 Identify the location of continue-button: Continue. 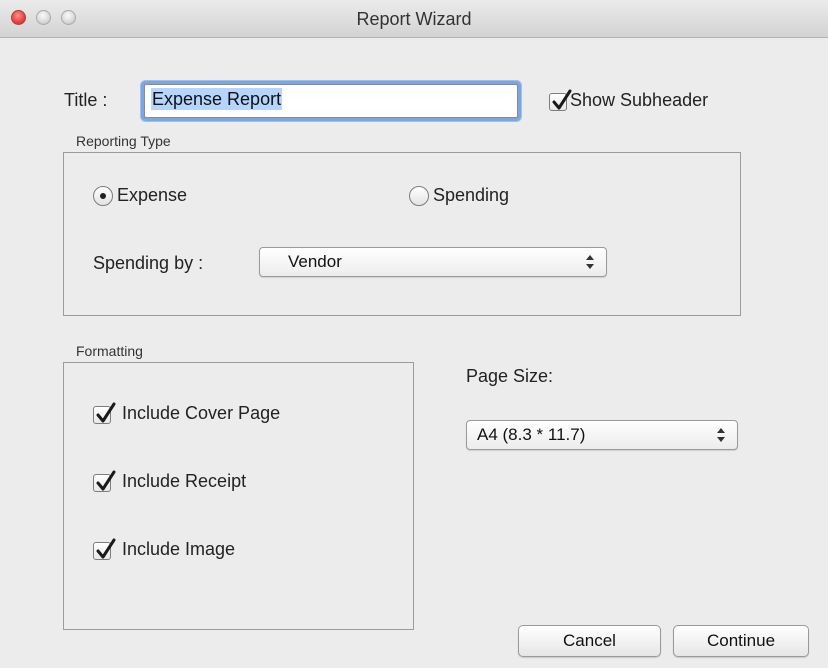
(741, 641).